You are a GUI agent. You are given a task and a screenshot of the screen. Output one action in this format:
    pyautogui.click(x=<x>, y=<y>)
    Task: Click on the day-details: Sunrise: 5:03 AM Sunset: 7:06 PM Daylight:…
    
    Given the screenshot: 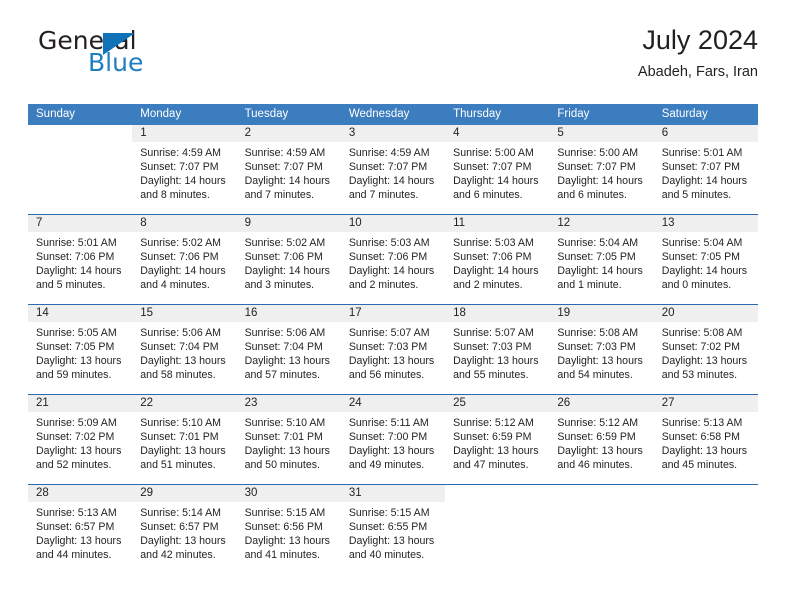 What is the action you would take?
    pyautogui.click(x=497, y=262)
    